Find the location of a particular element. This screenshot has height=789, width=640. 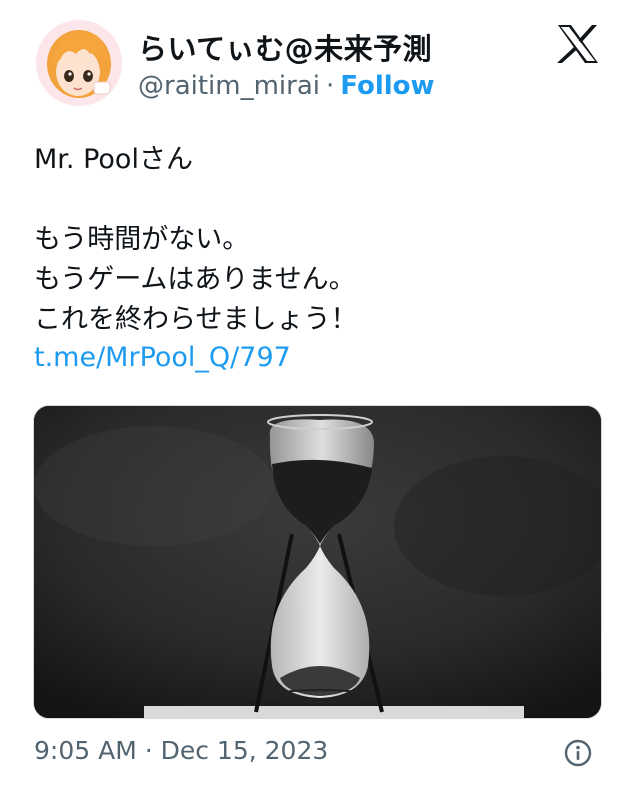

timestamp: 9:05 AM · Dec 15, 2023 is located at coordinates (181, 750).